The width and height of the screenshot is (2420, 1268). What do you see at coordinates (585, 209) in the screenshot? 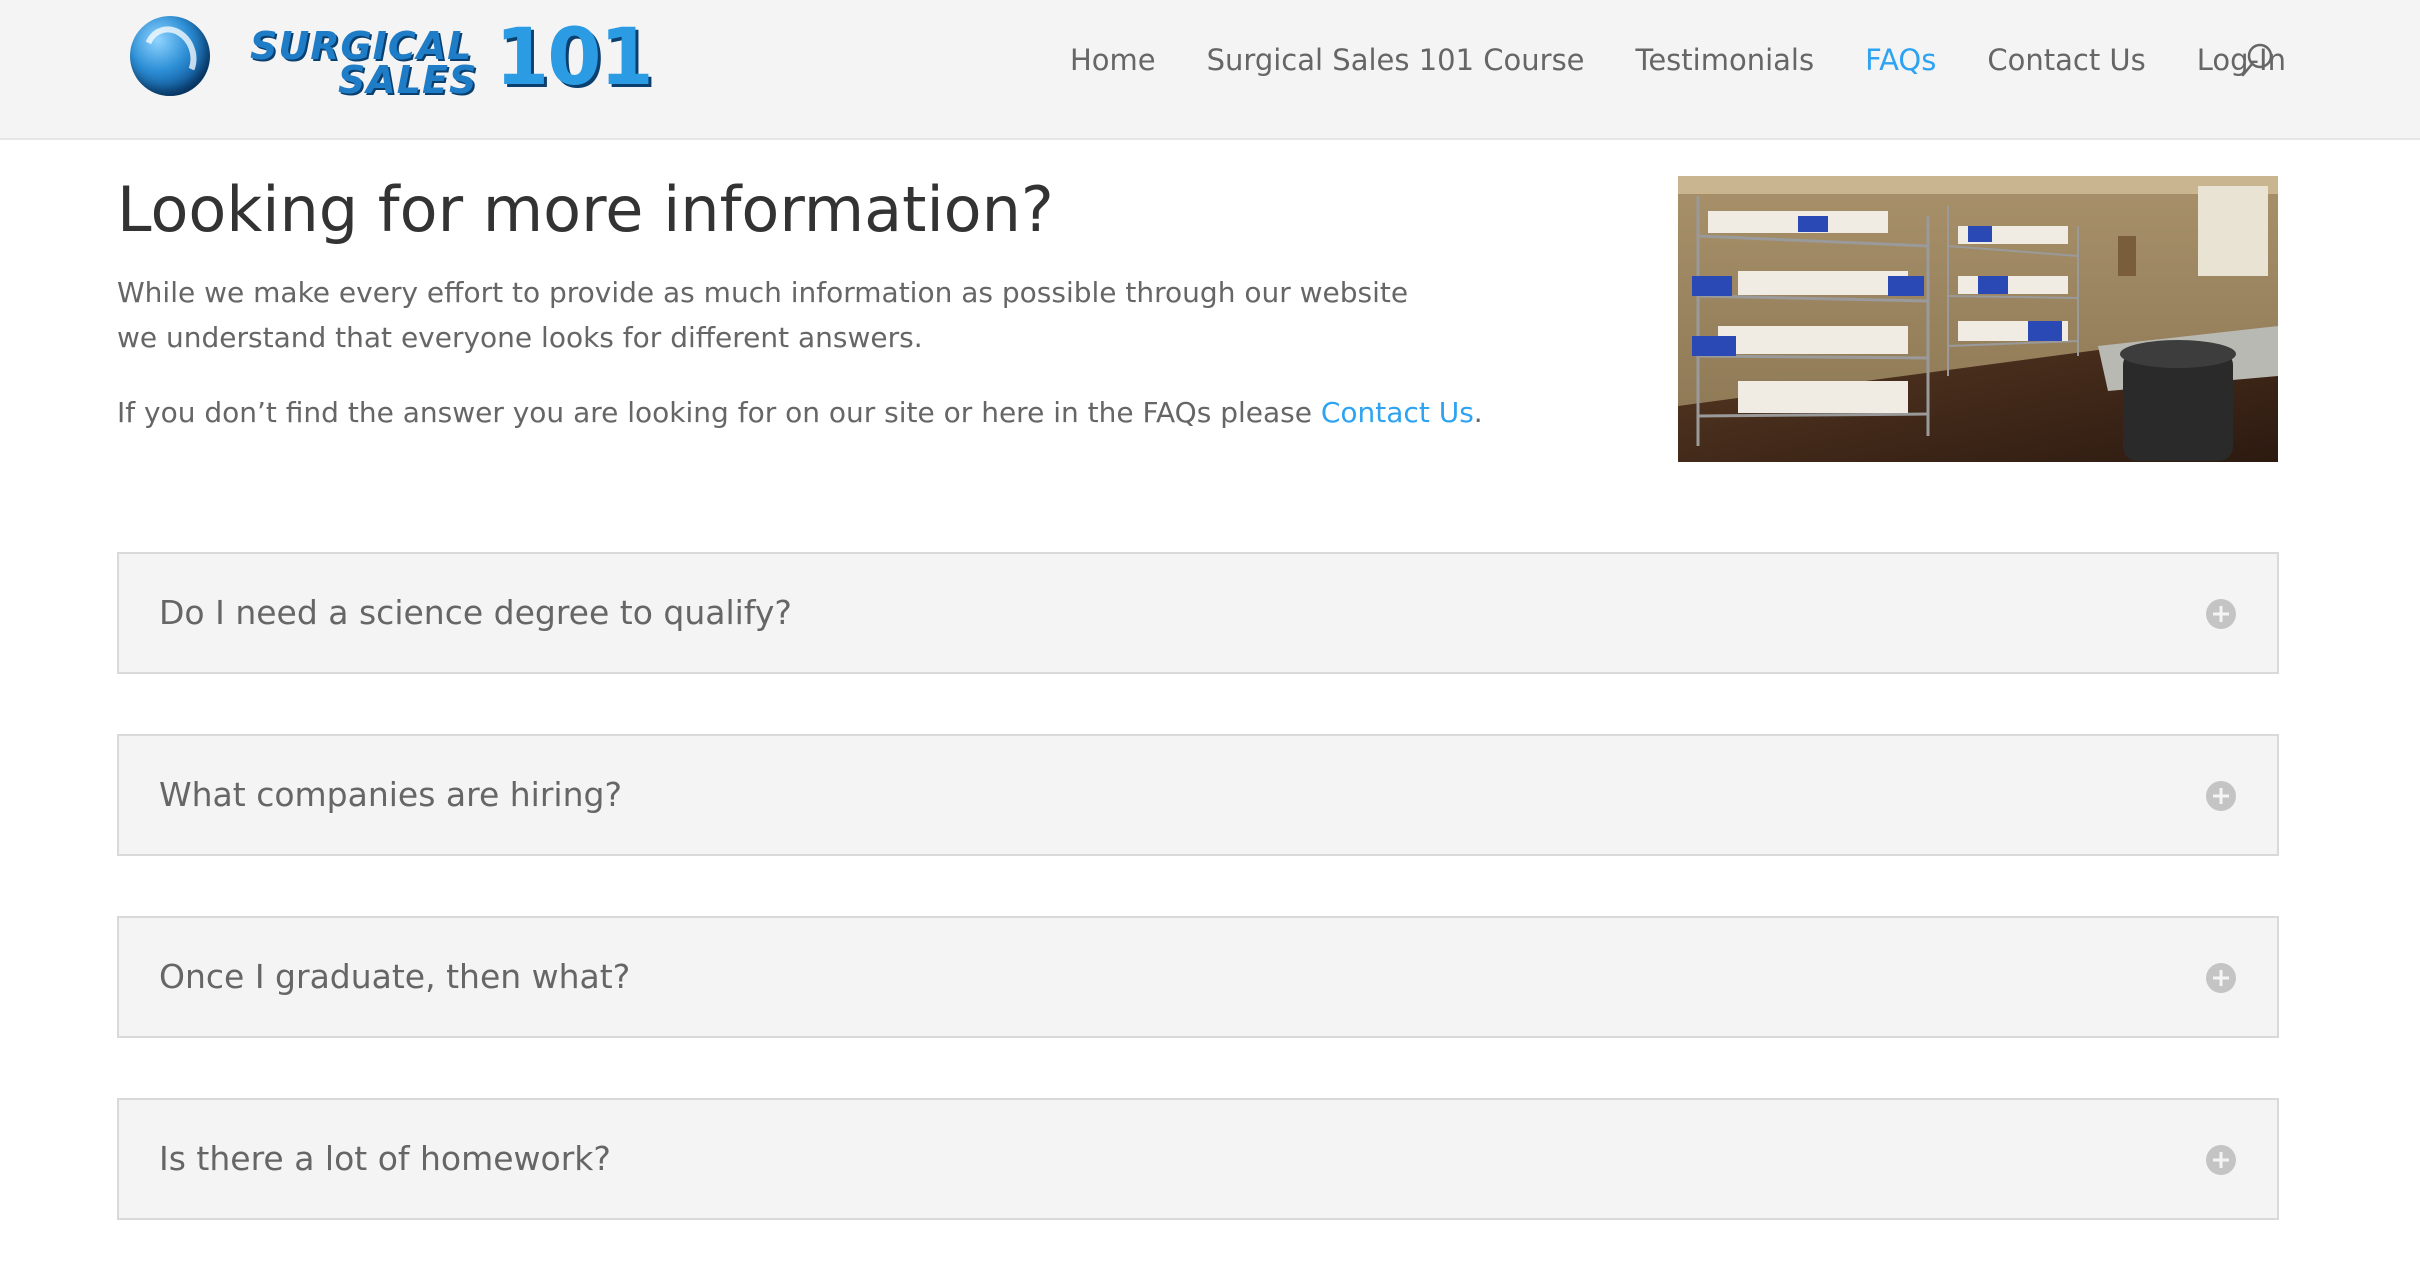
I see `page-title: Looking for more information?` at bounding box center [585, 209].